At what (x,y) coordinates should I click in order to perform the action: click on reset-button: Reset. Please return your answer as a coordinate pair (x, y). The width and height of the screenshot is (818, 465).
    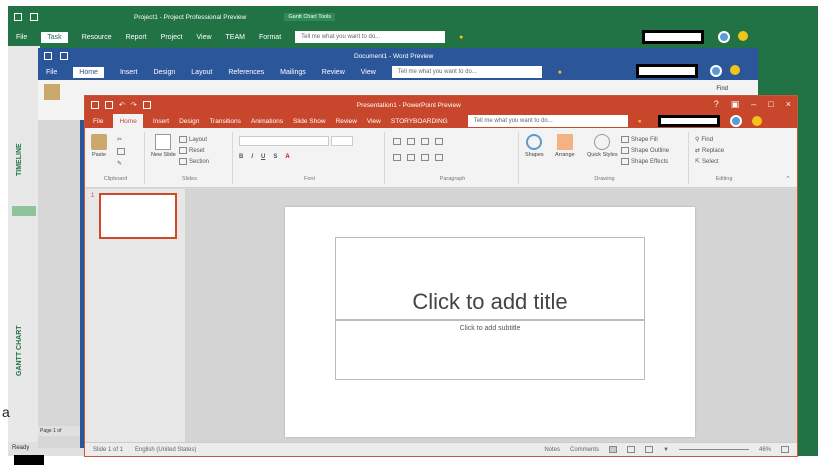
    Looking at the image, I should click on (192, 150).